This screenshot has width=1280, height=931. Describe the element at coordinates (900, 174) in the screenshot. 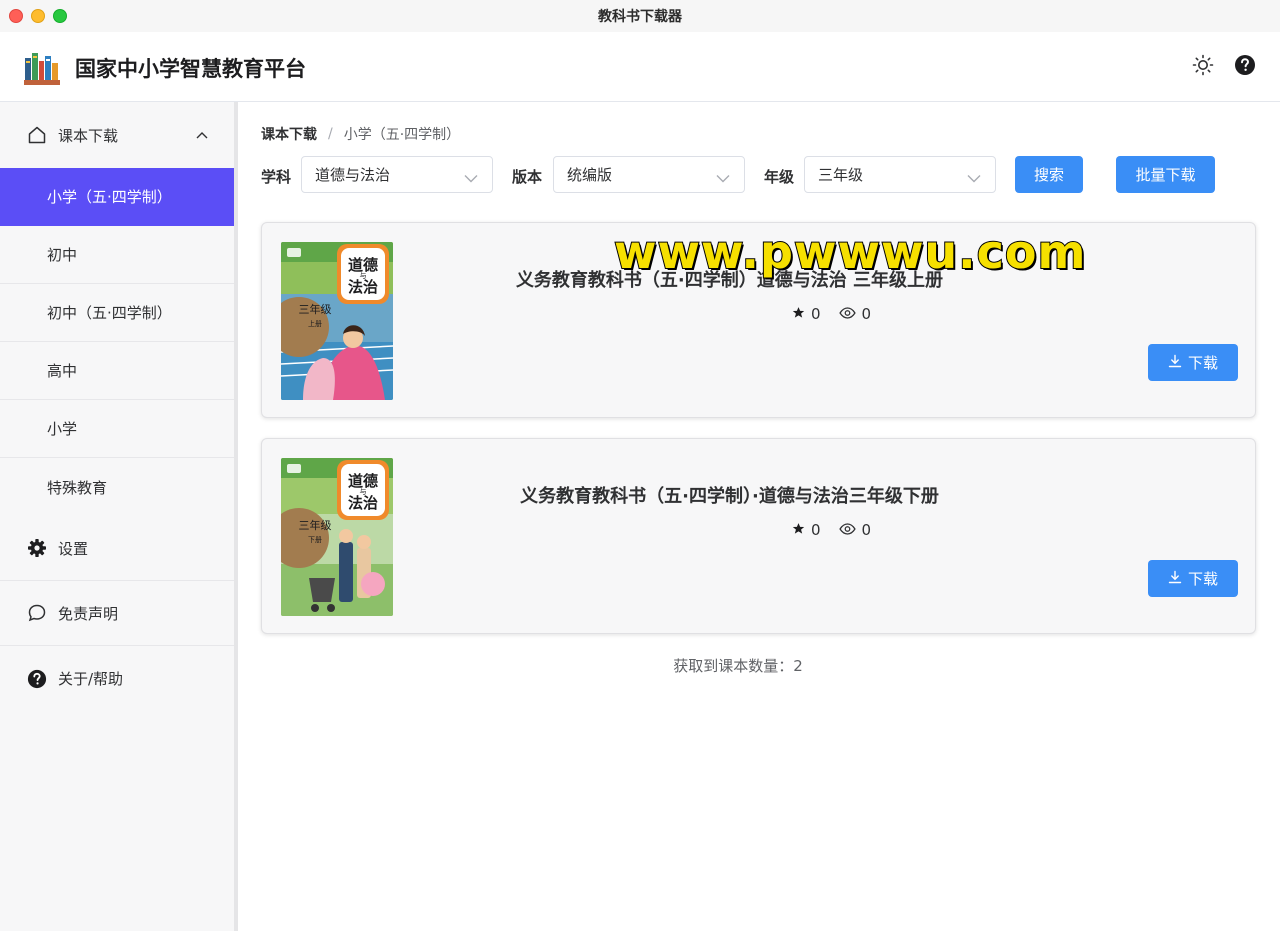

I see `grade-select: 三年级` at that location.